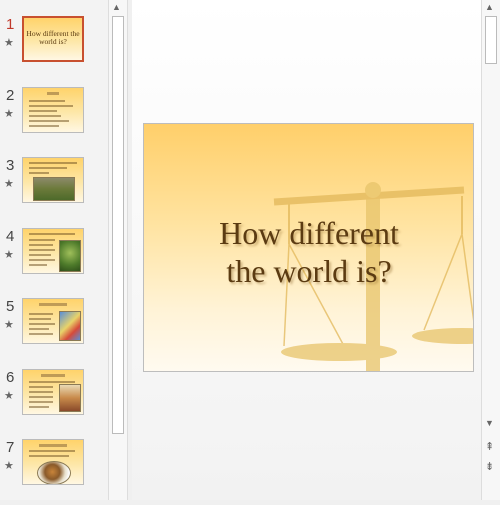 This screenshot has height=505, width=500. What do you see at coordinates (339, 352) in the screenshot?
I see `scale-pan-left` at bounding box center [339, 352].